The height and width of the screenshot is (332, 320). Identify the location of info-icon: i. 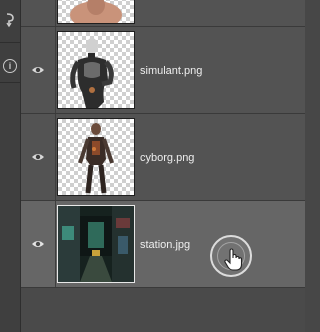
(10, 66).